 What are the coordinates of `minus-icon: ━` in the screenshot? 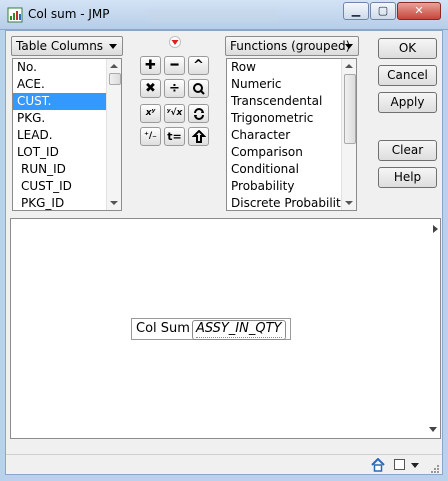 It's located at (174, 65).